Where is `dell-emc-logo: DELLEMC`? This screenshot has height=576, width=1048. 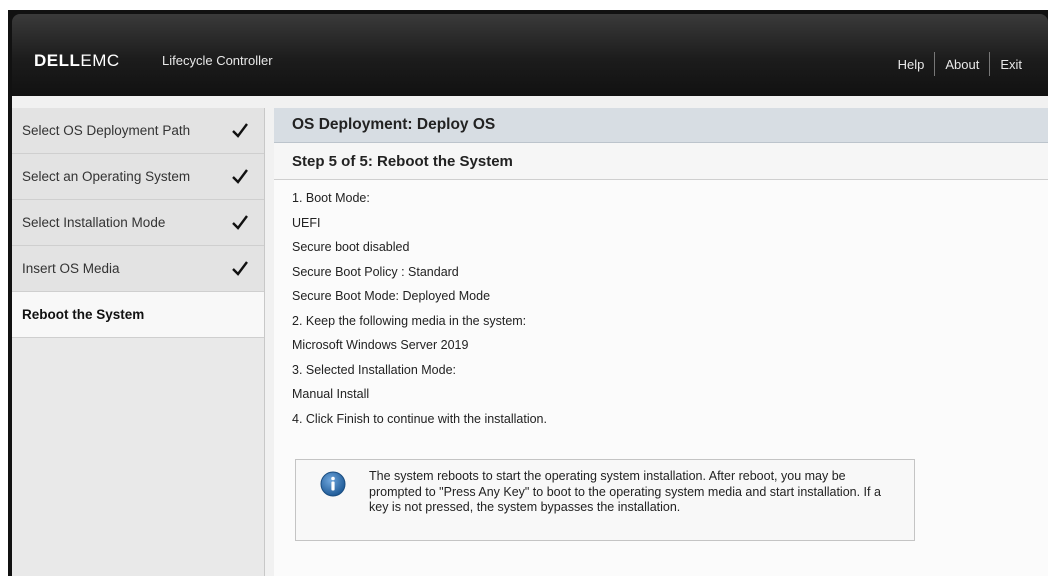 dell-emc-logo: DELLEMC is located at coordinates (77, 61).